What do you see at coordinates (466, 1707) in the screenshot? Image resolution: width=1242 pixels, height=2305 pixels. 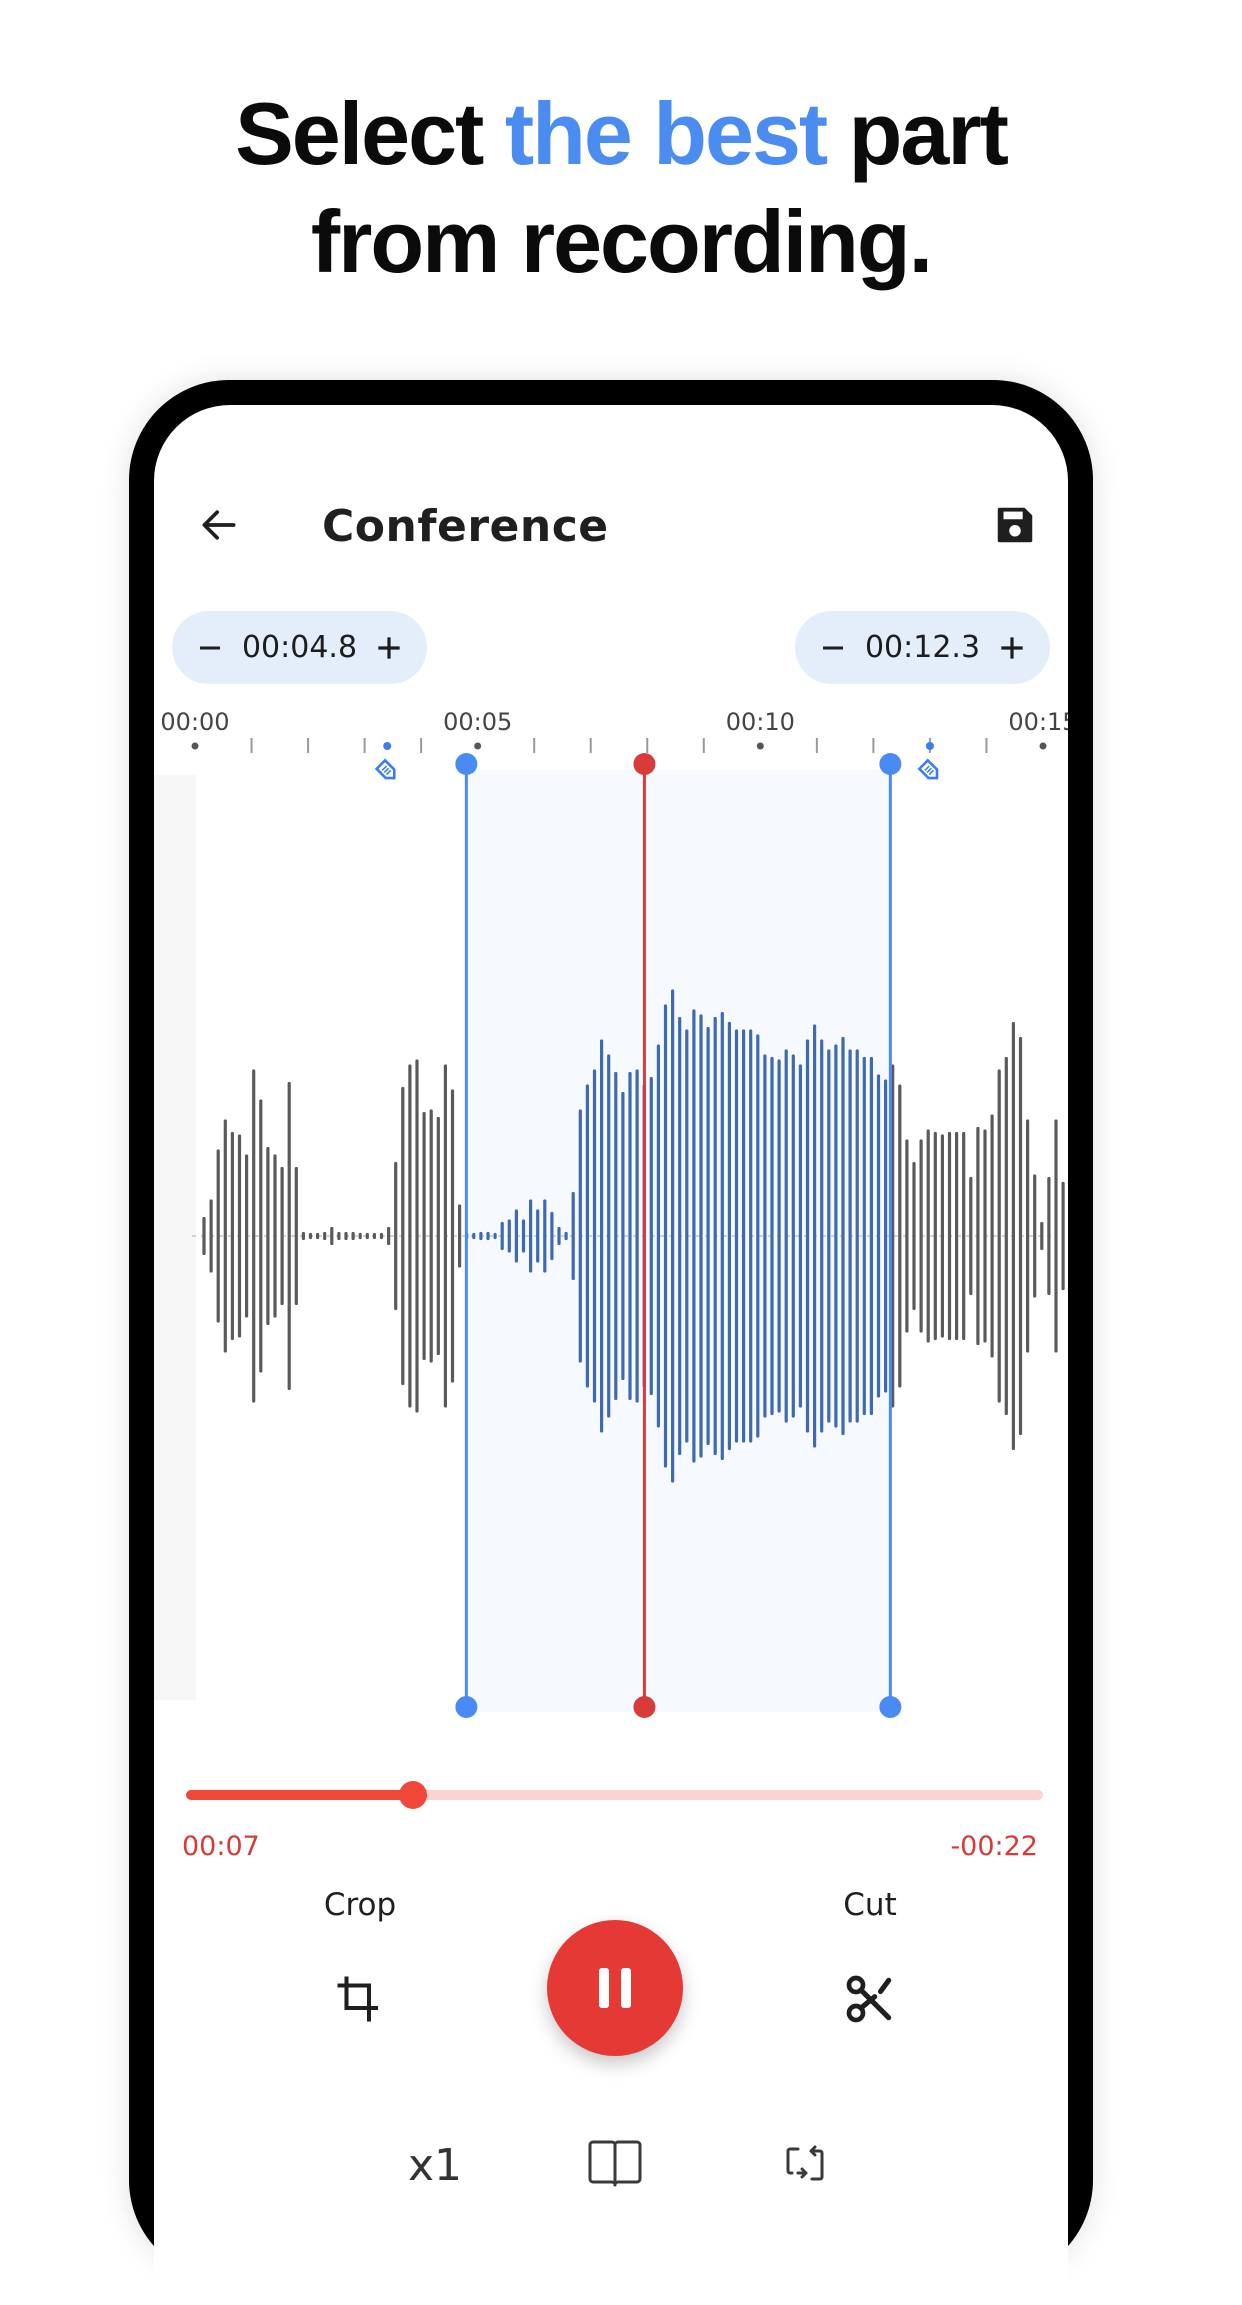 I see `selection-start-handle-bottom-knob` at bounding box center [466, 1707].